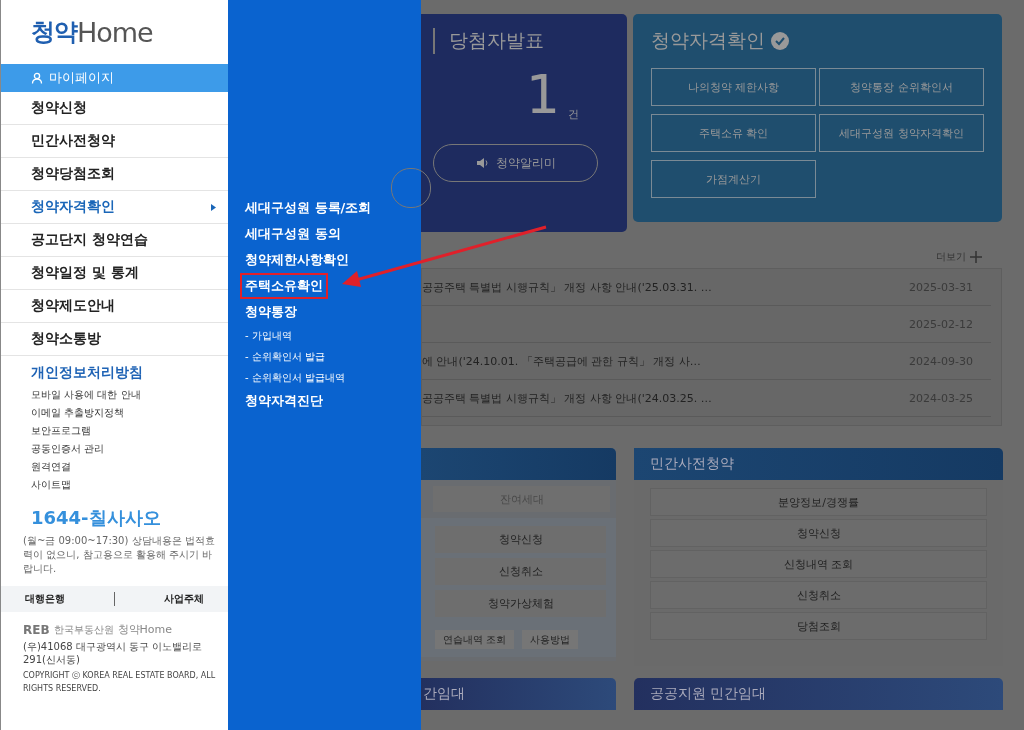 The image size is (1024, 730). Describe the element at coordinates (183, 599) in the screenshot. I see `business-tab: 사업주체` at that location.